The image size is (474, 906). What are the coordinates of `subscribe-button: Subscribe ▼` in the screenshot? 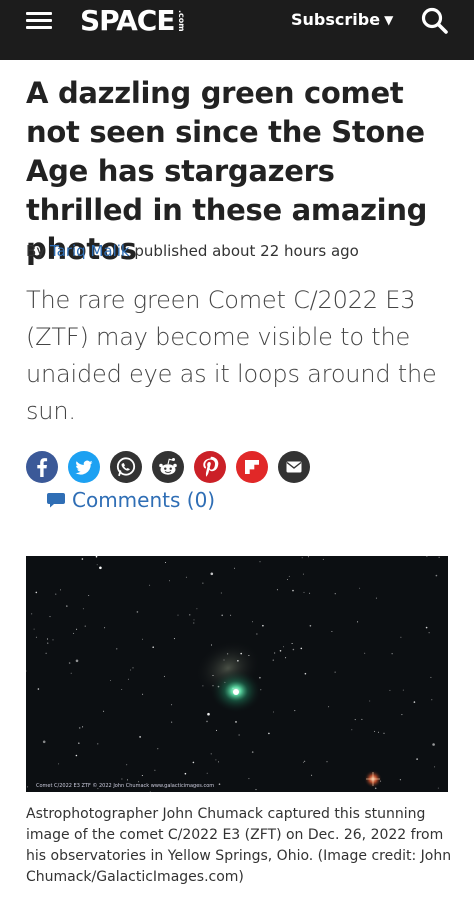 It's located at (342, 20).